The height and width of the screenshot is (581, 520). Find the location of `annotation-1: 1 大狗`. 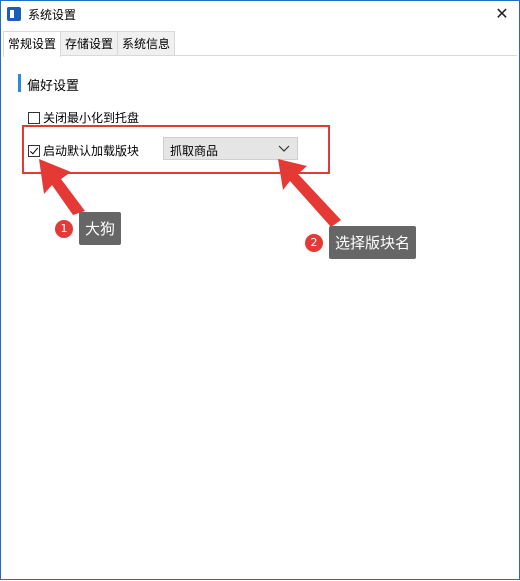

annotation-1: 1 大狗 is located at coordinates (88, 228).